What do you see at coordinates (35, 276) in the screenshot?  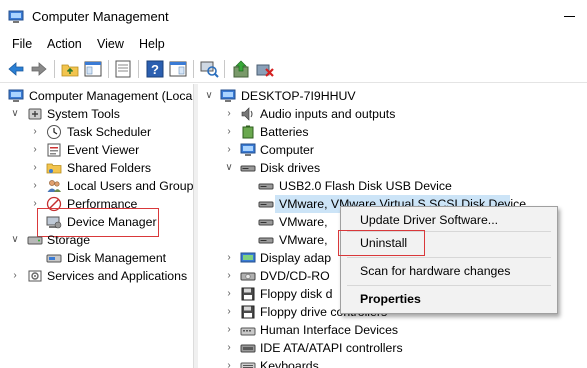 I see `services-icon` at bounding box center [35, 276].